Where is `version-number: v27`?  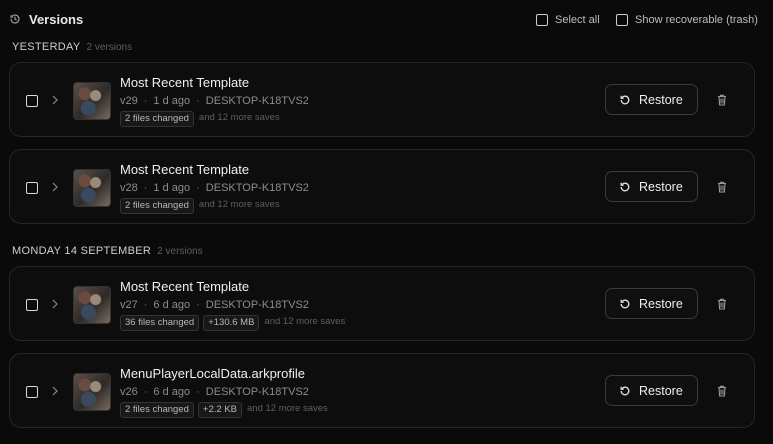 version-number: v27 is located at coordinates (129, 305).